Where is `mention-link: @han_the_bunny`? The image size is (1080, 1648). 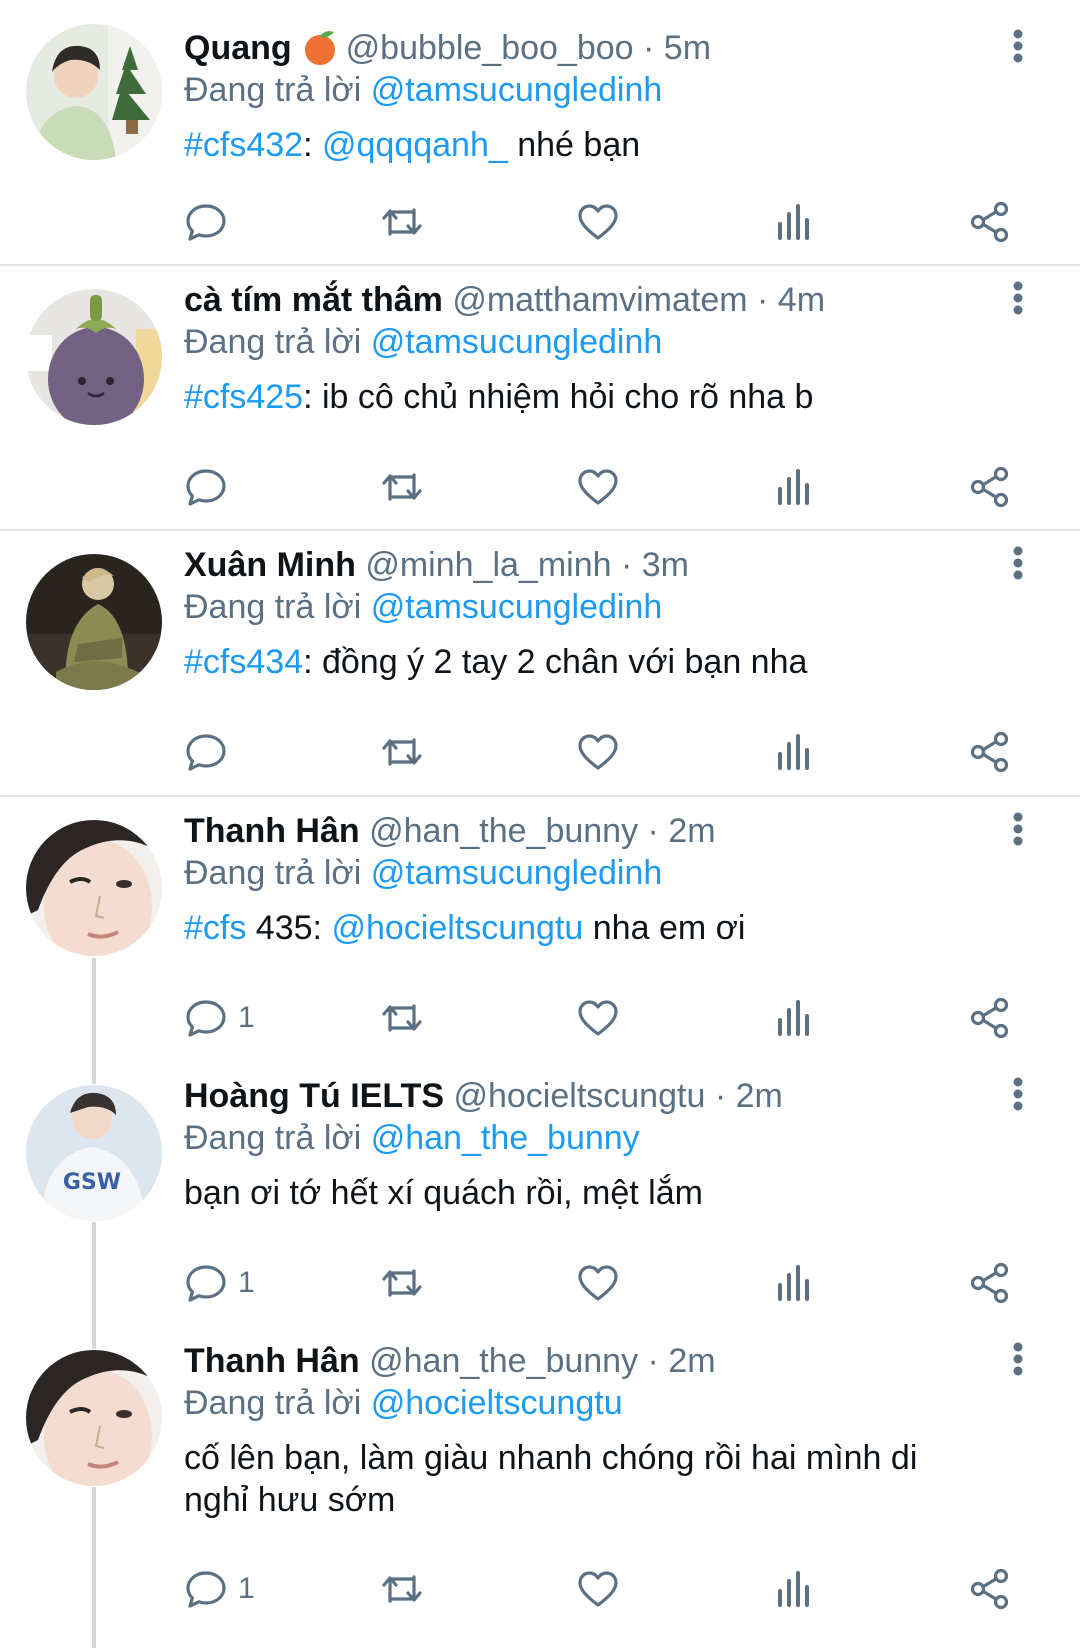 mention-link: @han_the_bunny is located at coordinates (505, 1138).